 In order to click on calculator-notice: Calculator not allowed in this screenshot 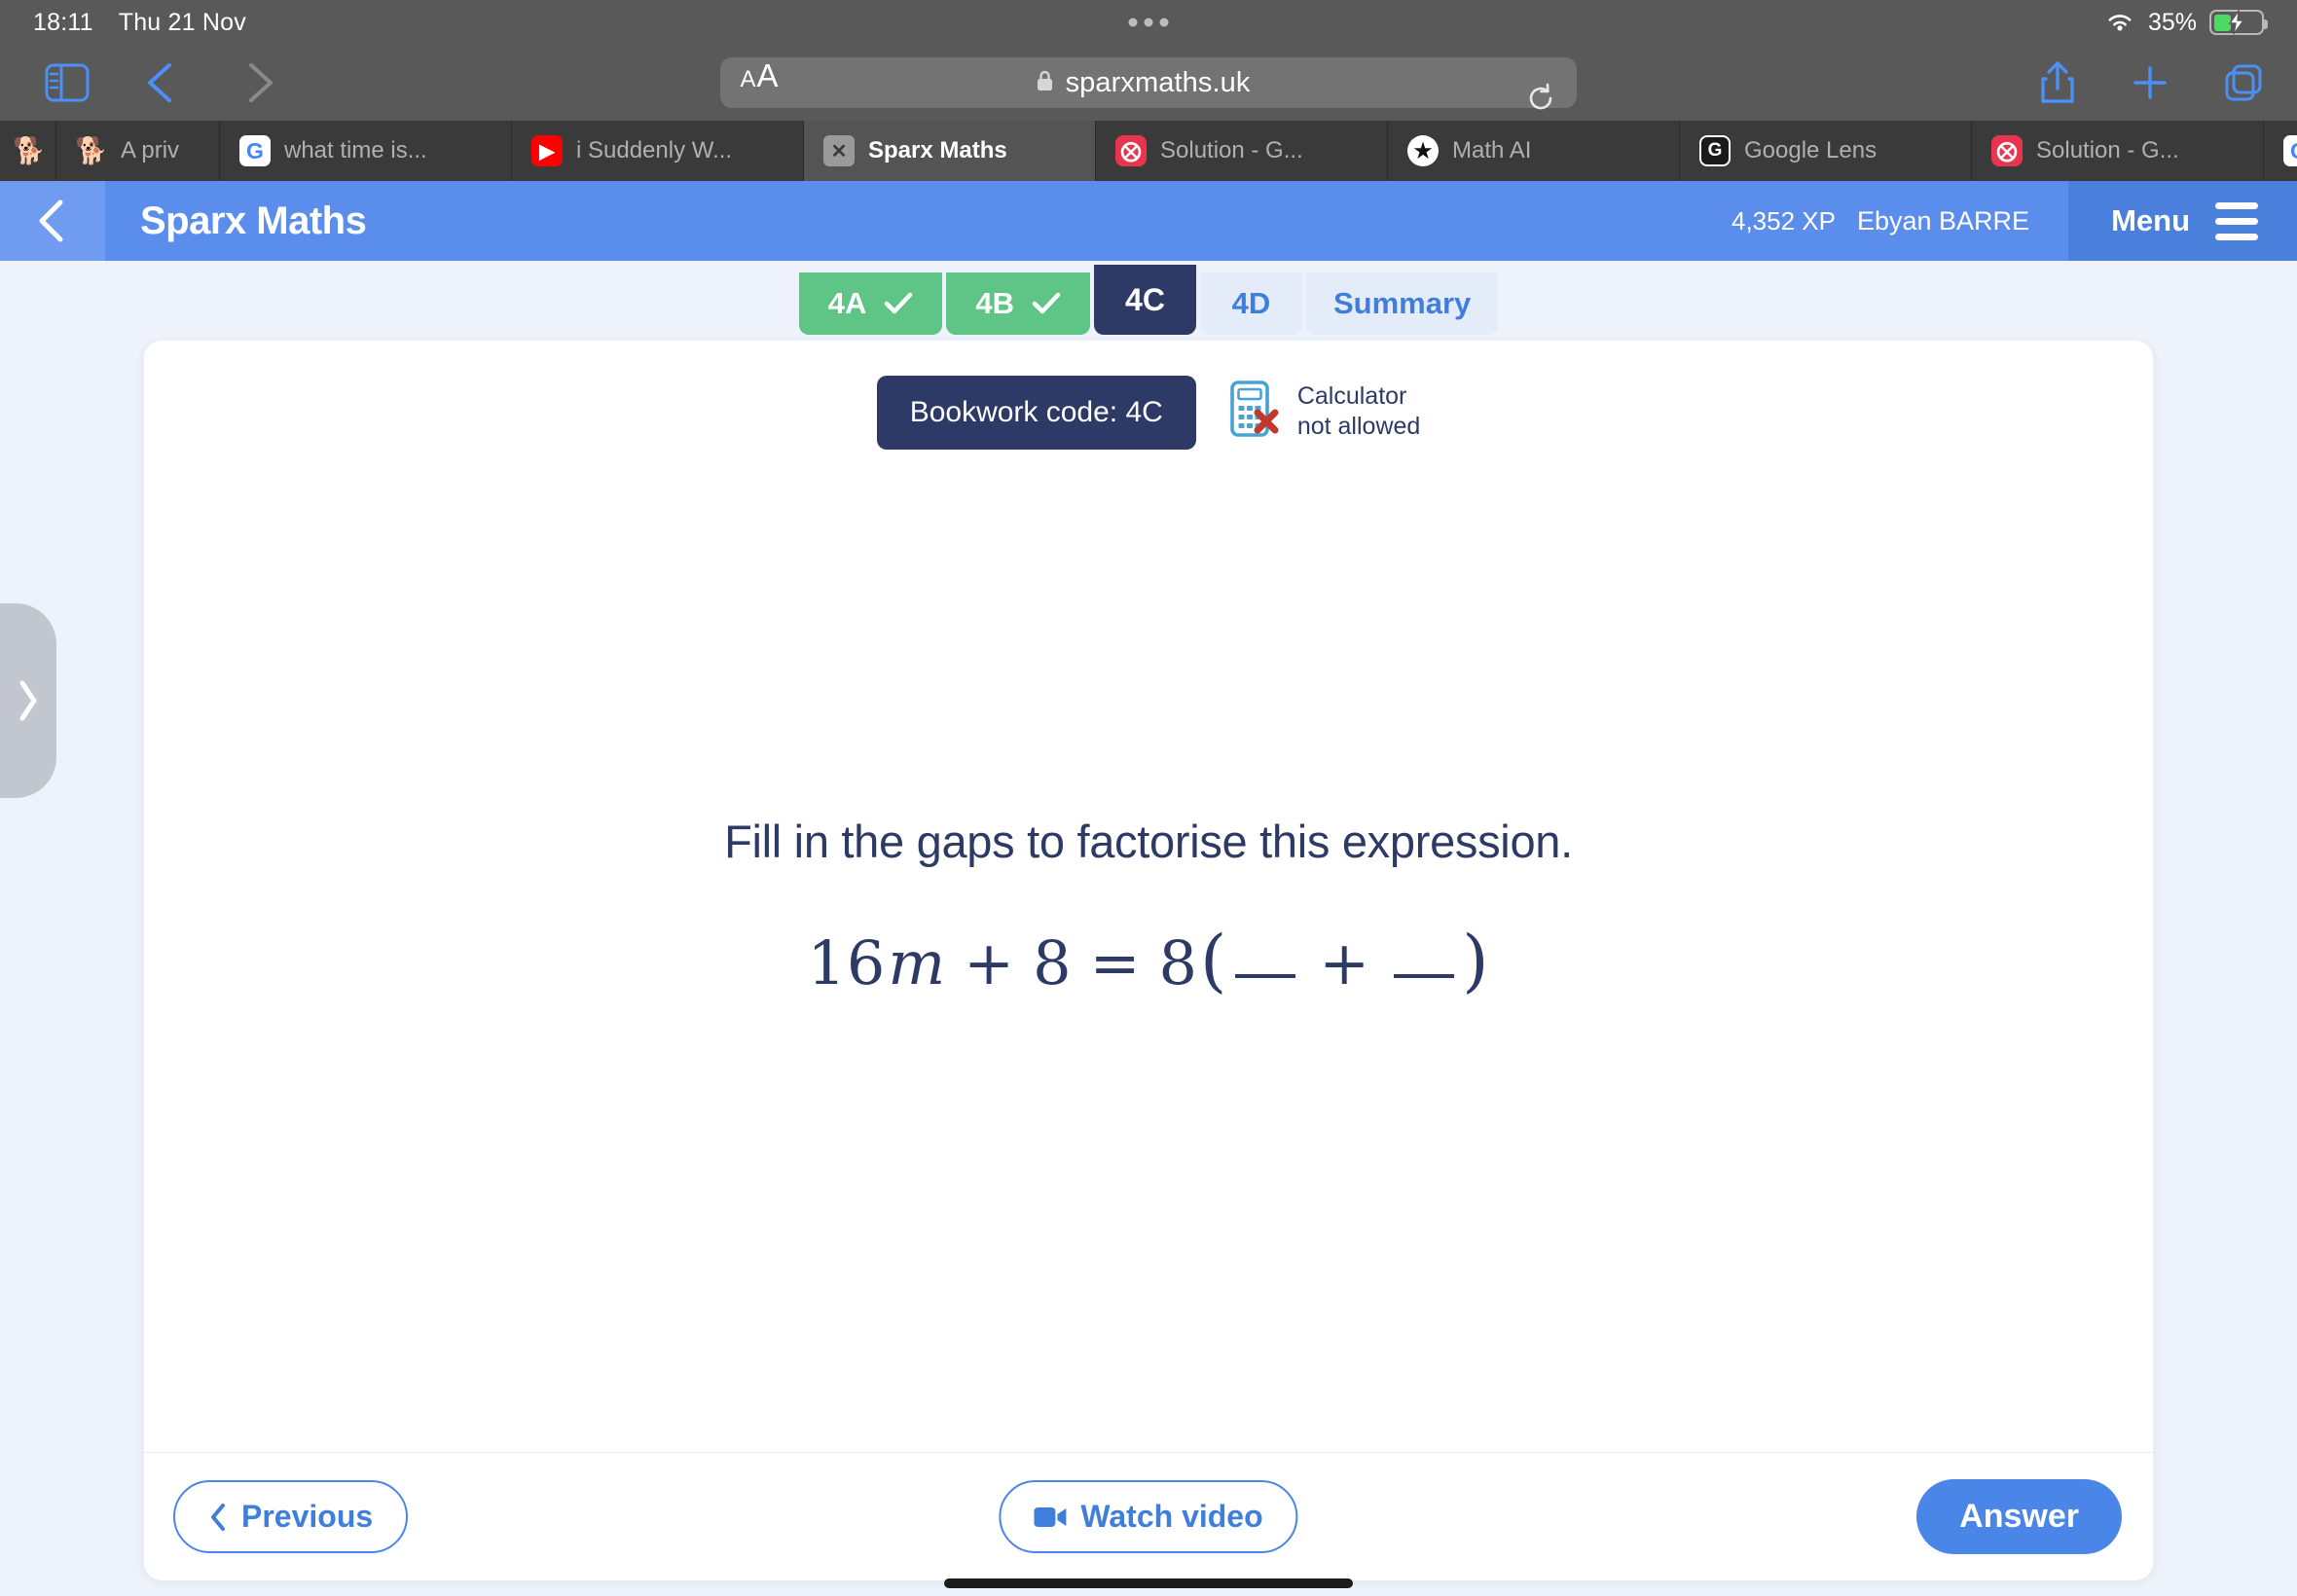, I will do `click(1324, 409)`.